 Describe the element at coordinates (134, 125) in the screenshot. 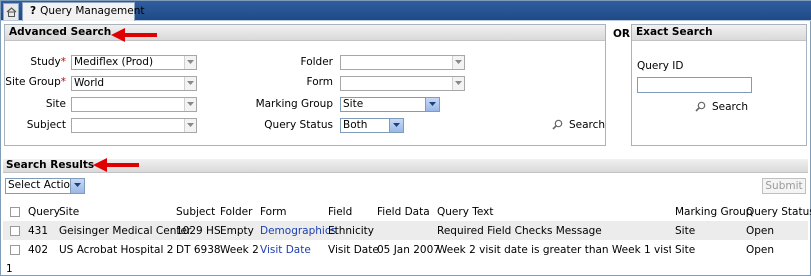

I see `subject-combo` at that location.